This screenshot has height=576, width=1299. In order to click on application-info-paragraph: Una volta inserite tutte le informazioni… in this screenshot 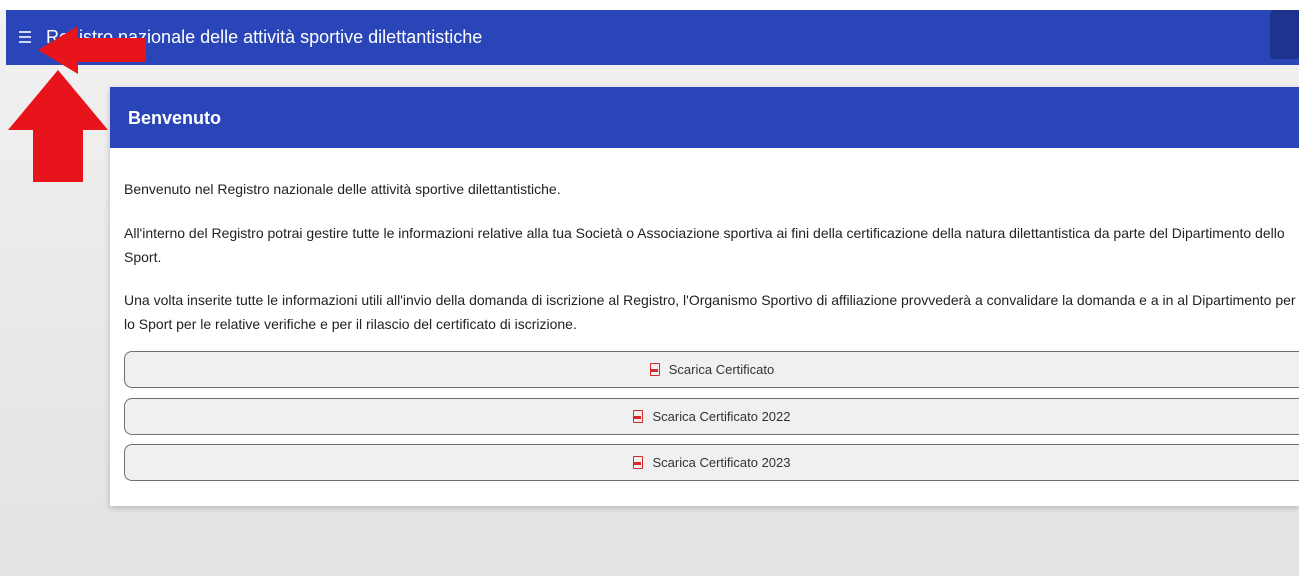, I will do `click(710, 312)`.